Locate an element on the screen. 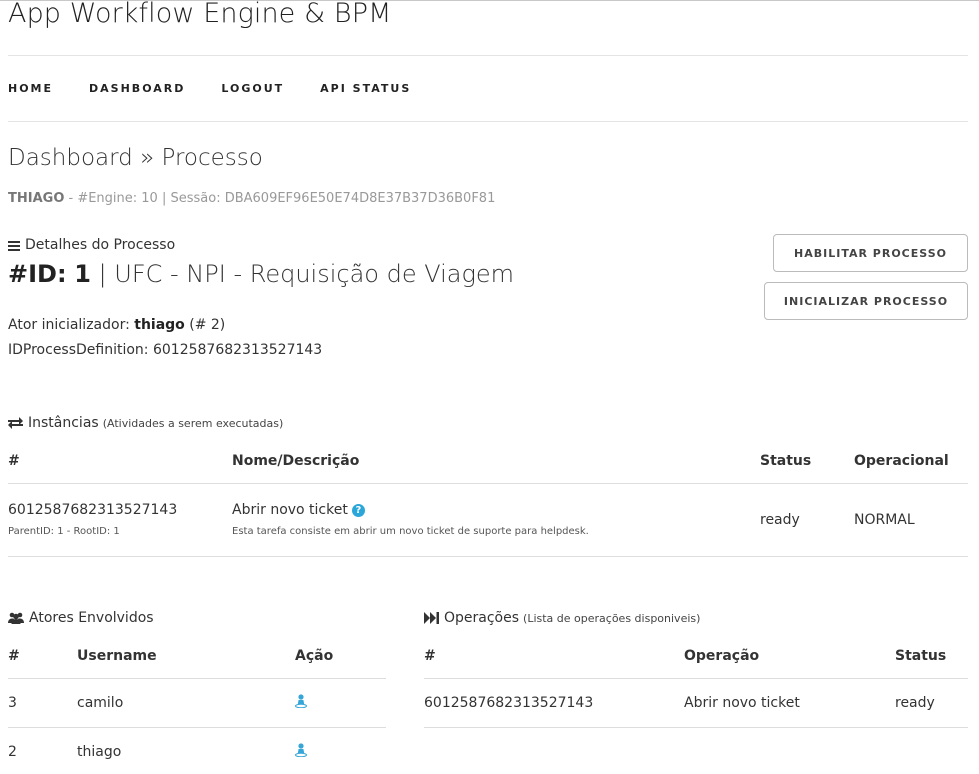  process-name: | UFC - NPI - Requisição de Viagem is located at coordinates (306, 274).